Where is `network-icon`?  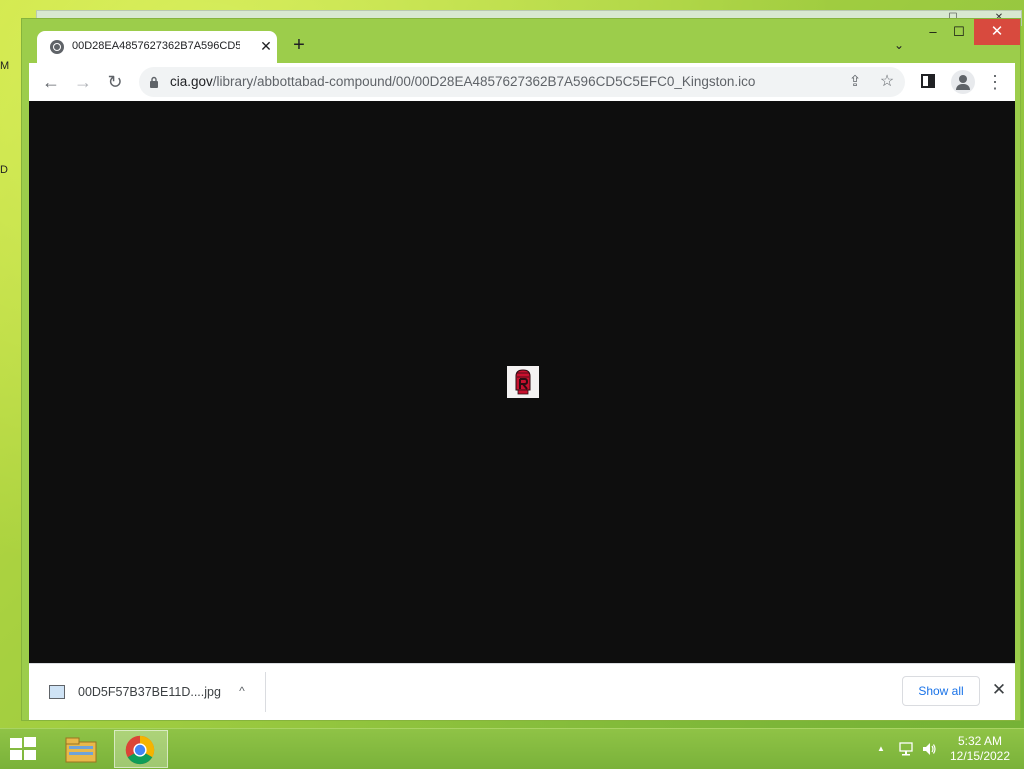 network-icon is located at coordinates (906, 749).